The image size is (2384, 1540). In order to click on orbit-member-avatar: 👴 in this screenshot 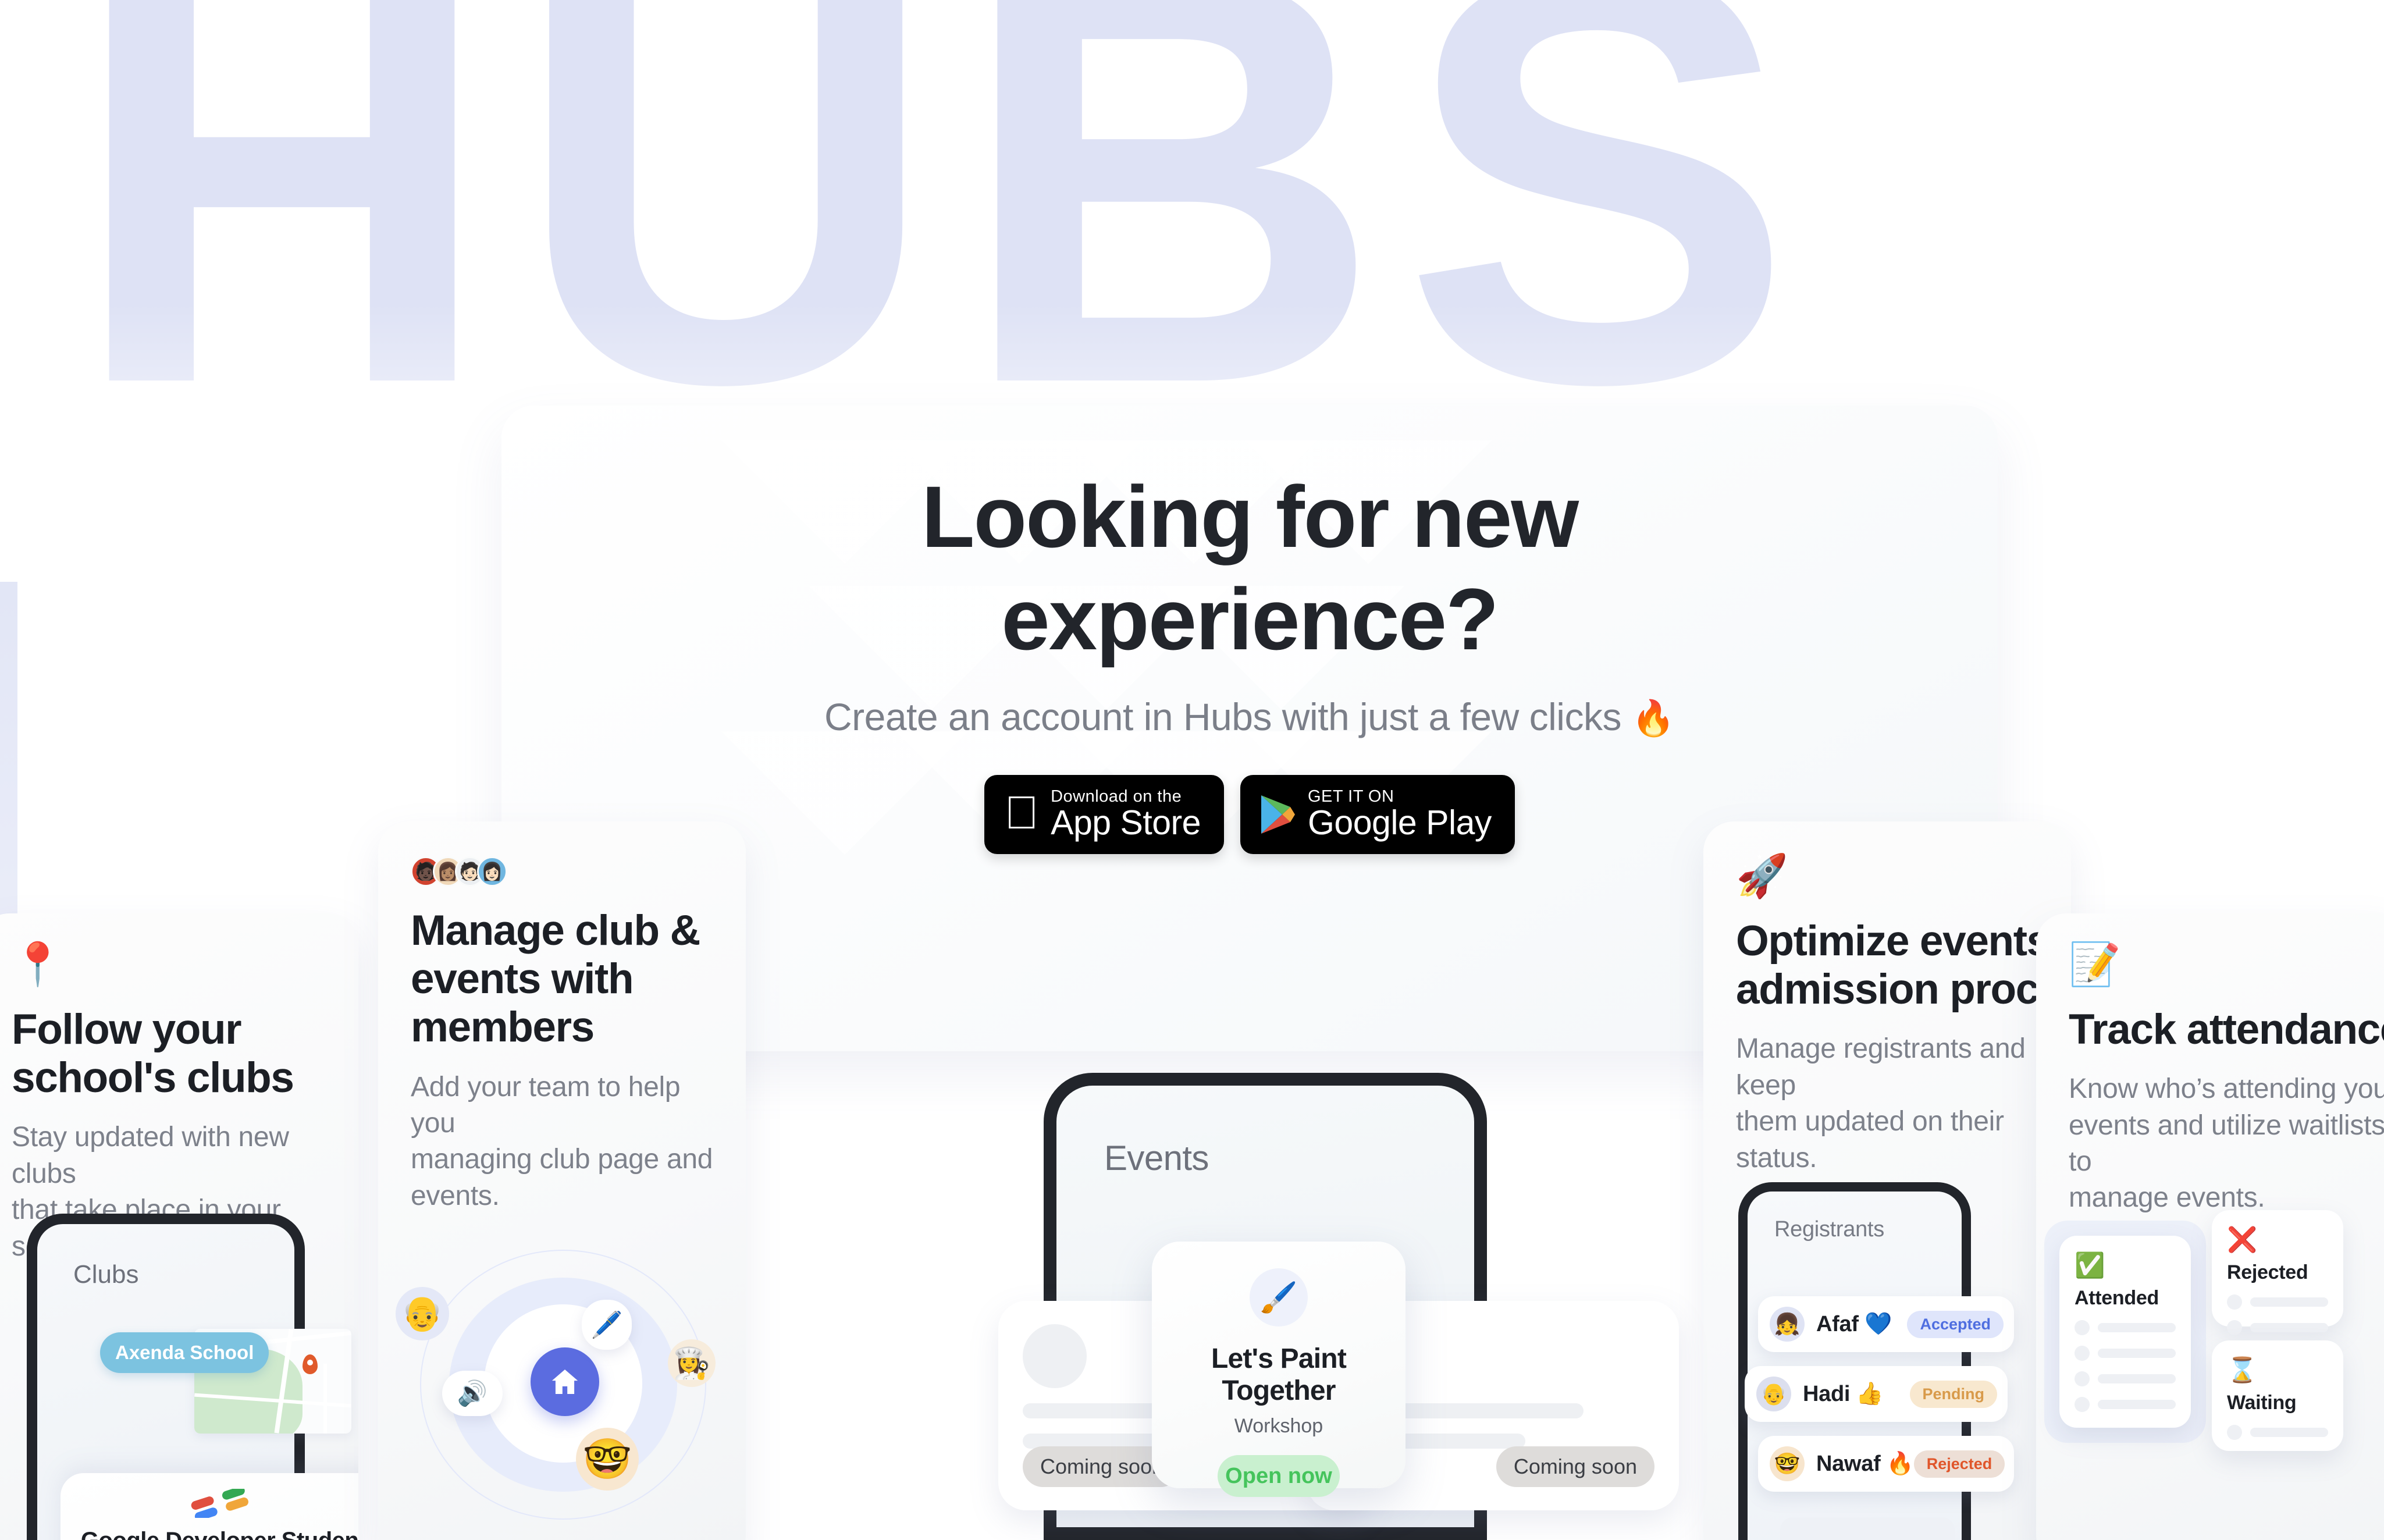, I will do `click(423, 1313)`.